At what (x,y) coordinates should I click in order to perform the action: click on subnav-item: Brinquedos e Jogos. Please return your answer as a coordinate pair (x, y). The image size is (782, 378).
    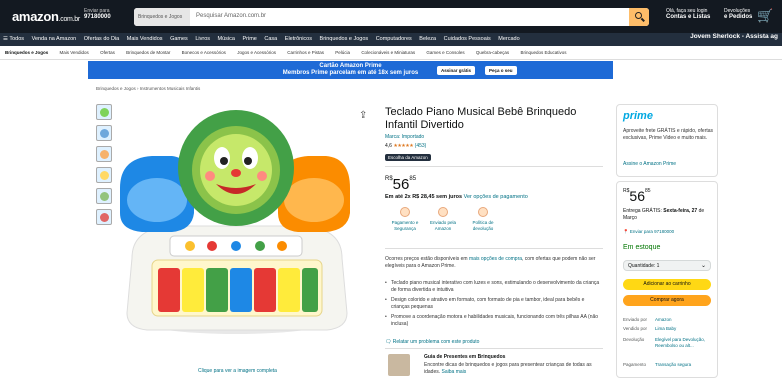
    Looking at the image, I should click on (26, 52).